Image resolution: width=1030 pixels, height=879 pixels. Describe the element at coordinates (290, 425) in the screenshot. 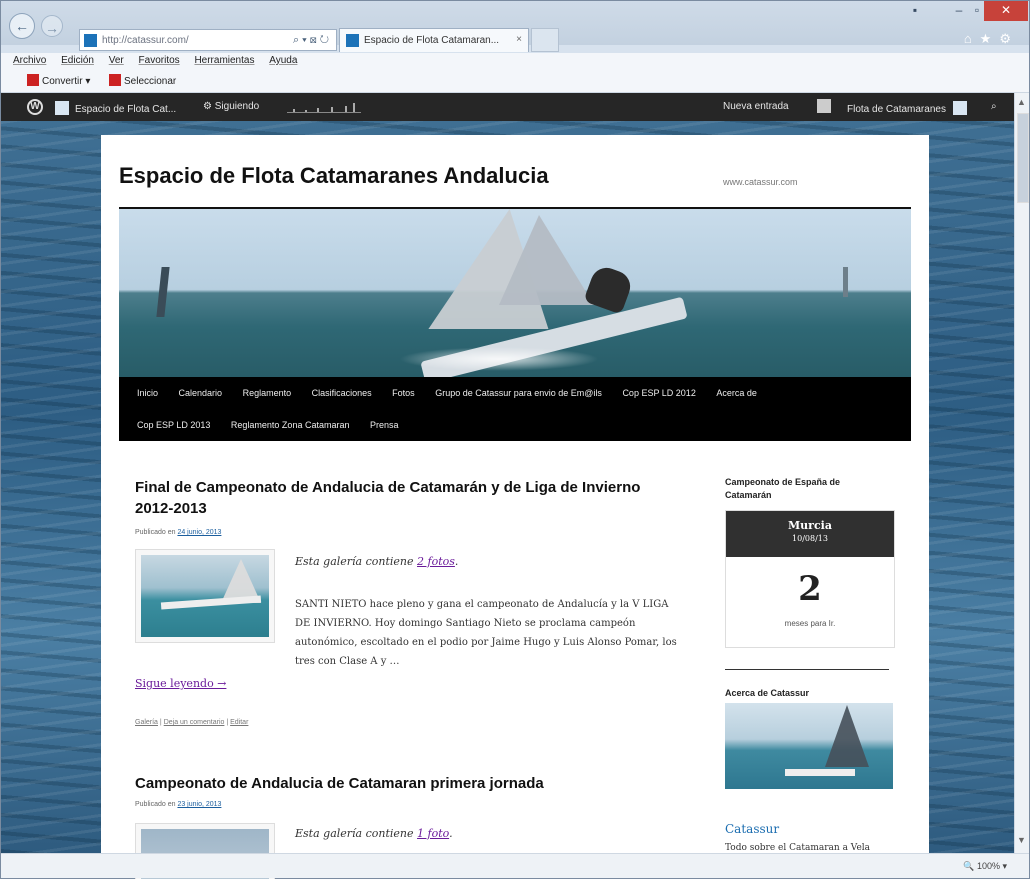

I see `nav-item-reglamento-zona: Reglamento Zona Catamaran` at that location.